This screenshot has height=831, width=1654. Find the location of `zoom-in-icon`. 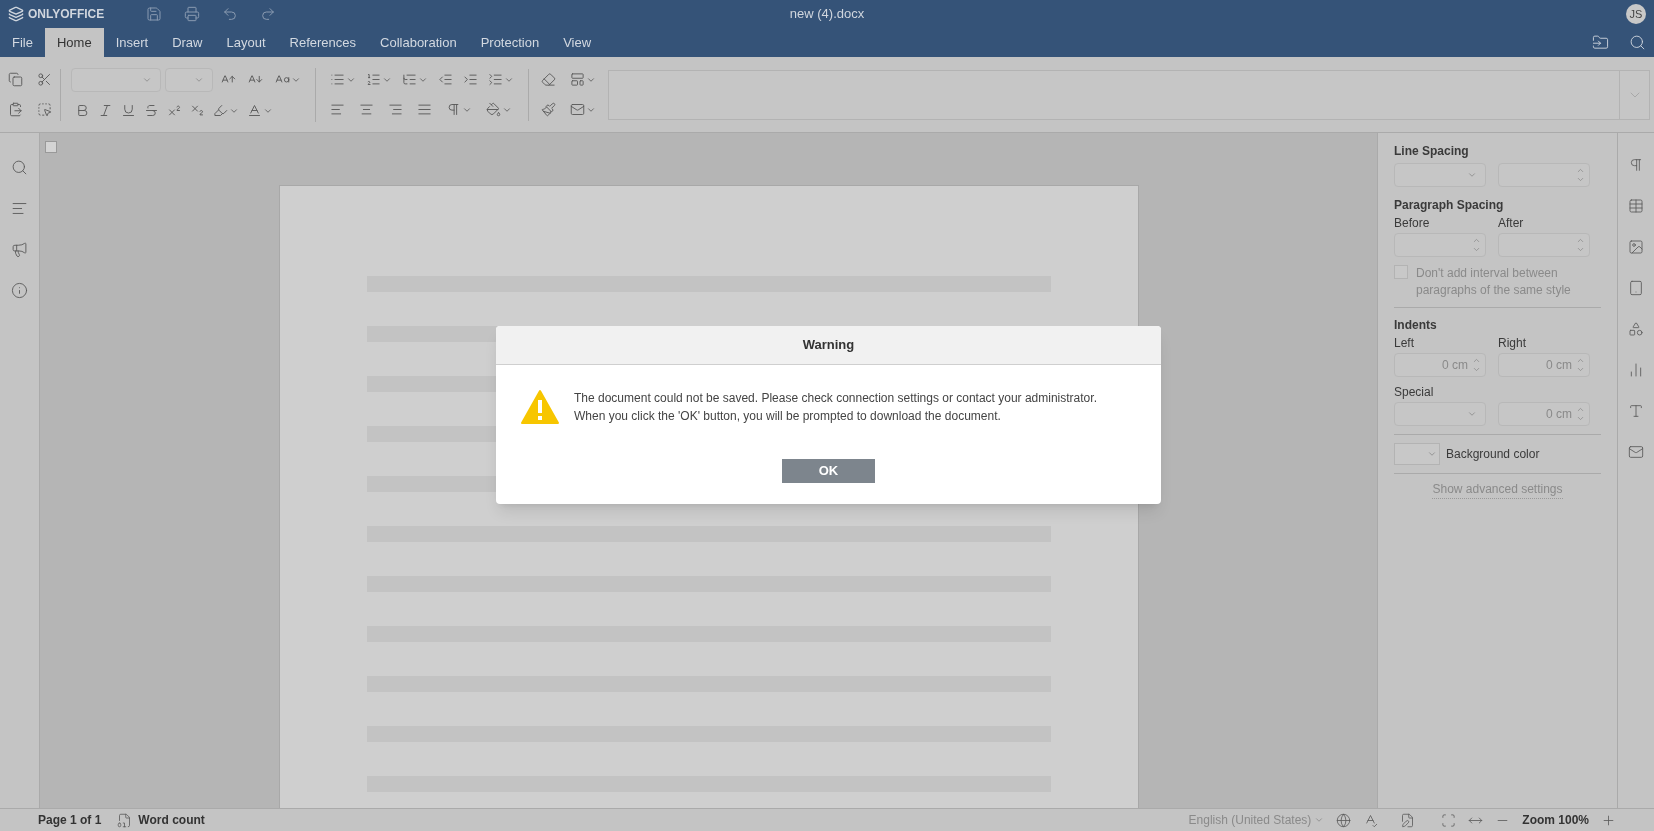

zoom-in-icon is located at coordinates (1608, 820).